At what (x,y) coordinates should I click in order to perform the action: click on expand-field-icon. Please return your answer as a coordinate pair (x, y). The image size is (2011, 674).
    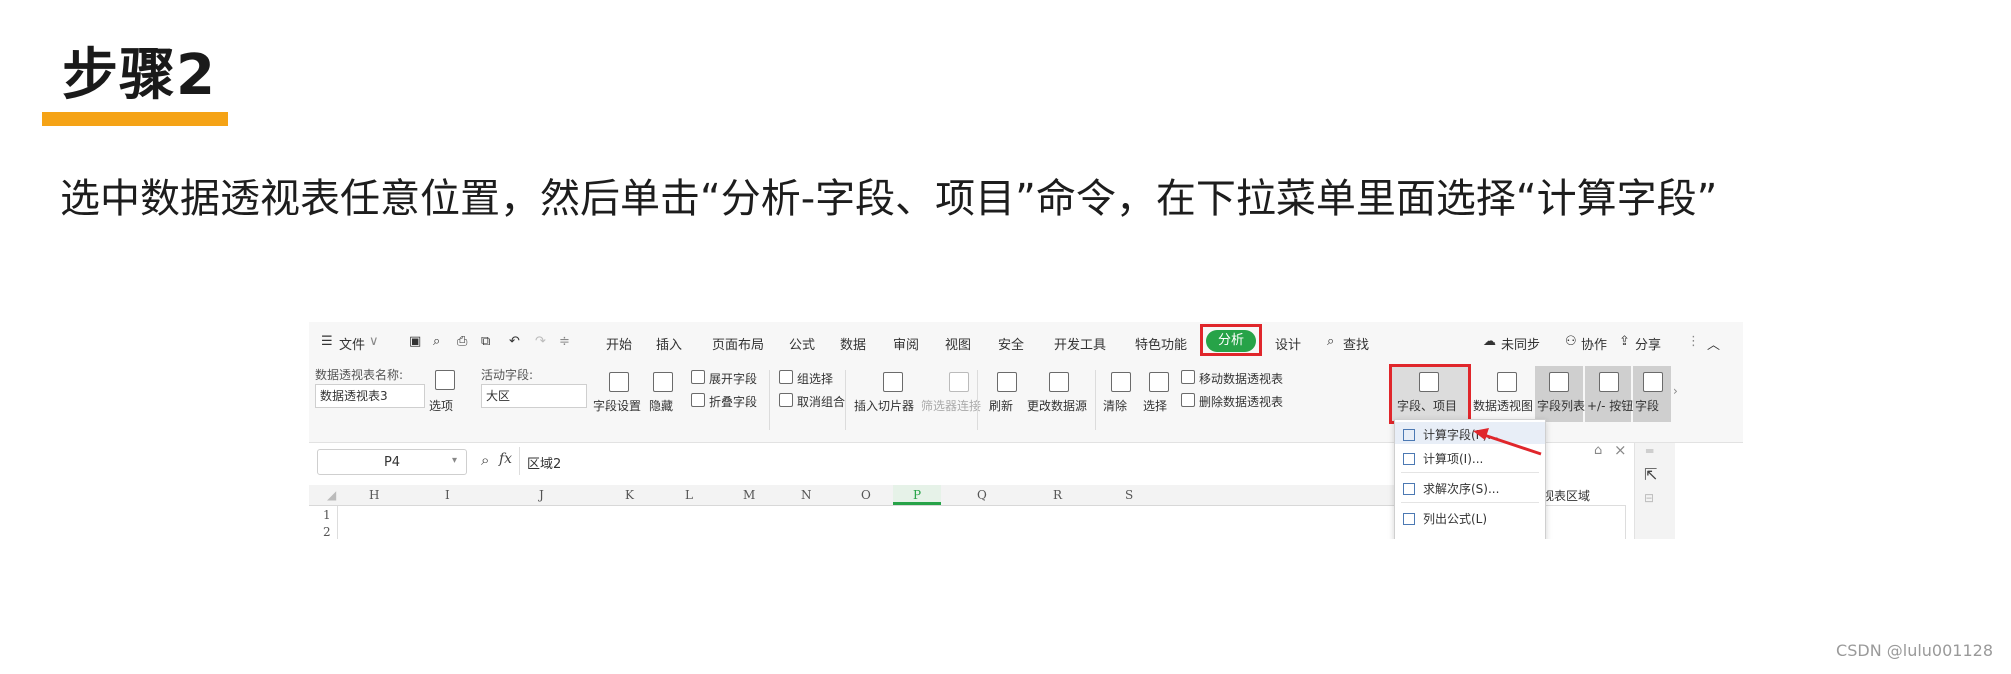
    Looking at the image, I should click on (698, 377).